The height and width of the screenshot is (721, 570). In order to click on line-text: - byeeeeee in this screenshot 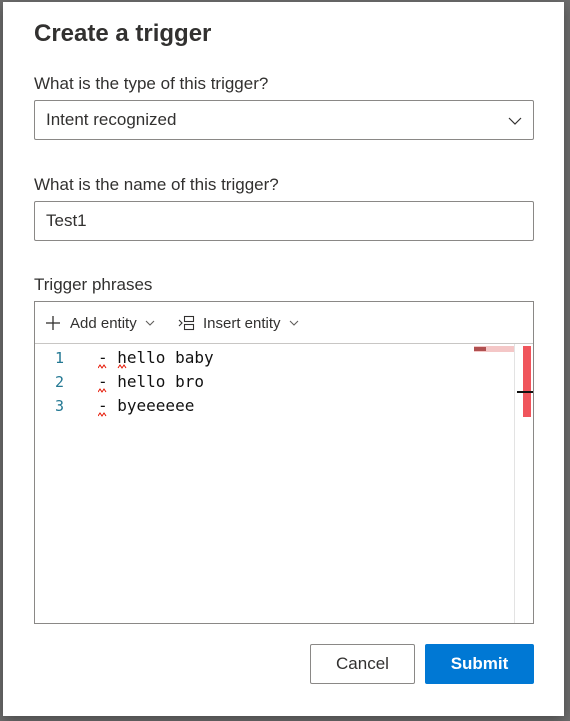, I will do `click(146, 405)`.